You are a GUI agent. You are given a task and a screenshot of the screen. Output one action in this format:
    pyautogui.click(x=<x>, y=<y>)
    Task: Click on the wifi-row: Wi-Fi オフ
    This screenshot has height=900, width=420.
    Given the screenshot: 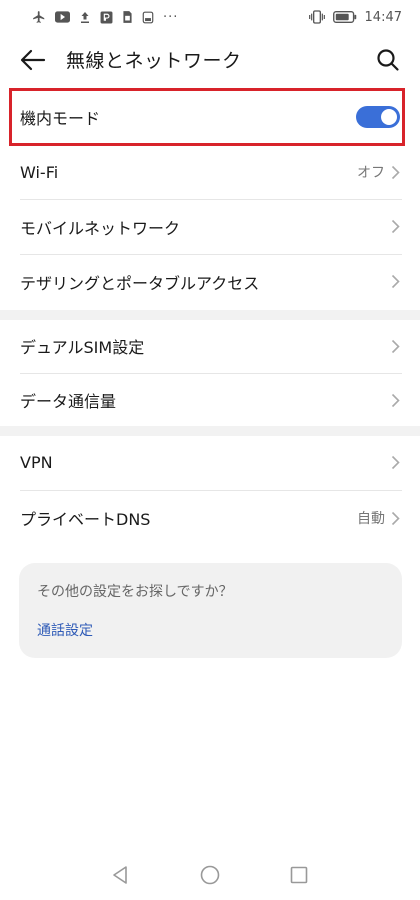 What is the action you would take?
    pyautogui.click(x=210, y=172)
    